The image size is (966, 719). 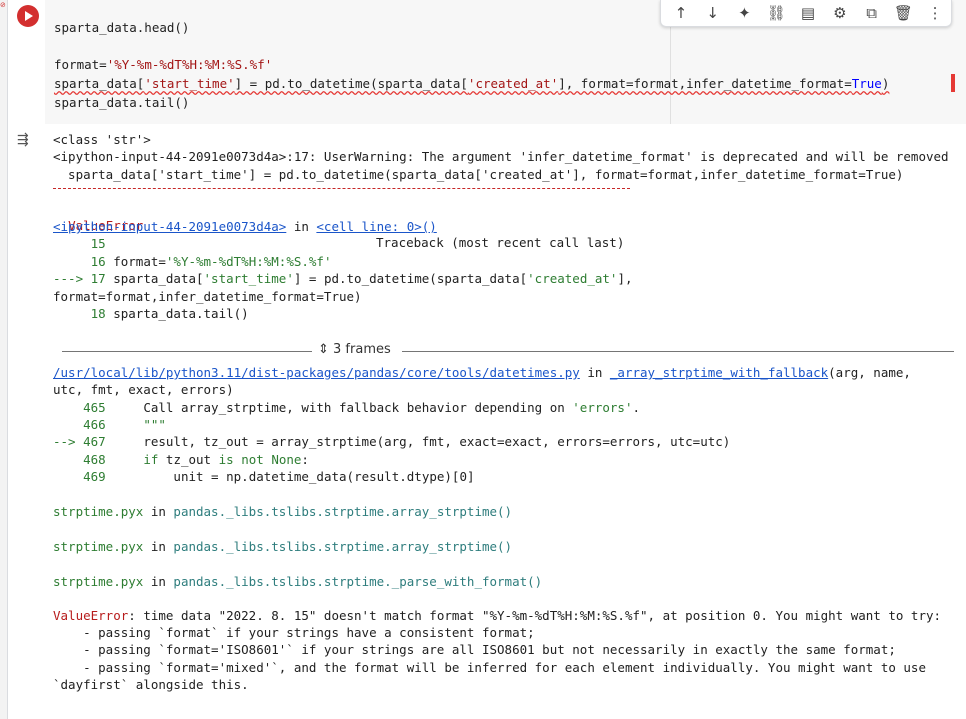 I want to click on expand-icon: ⇕, so click(x=326, y=349).